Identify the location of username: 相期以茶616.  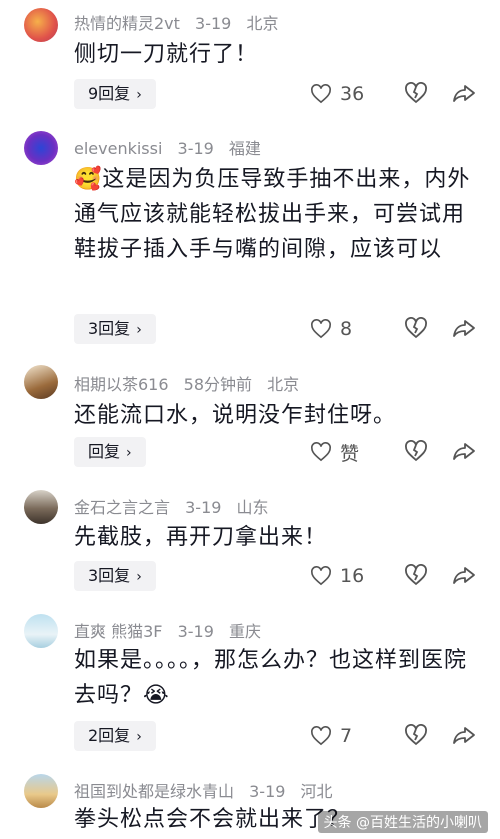
(121, 384).